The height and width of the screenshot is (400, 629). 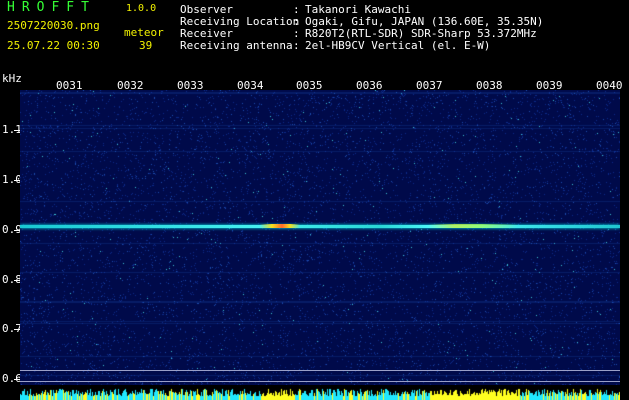 I want to click on axis-unit-label: kHz, so click(x=12, y=78).